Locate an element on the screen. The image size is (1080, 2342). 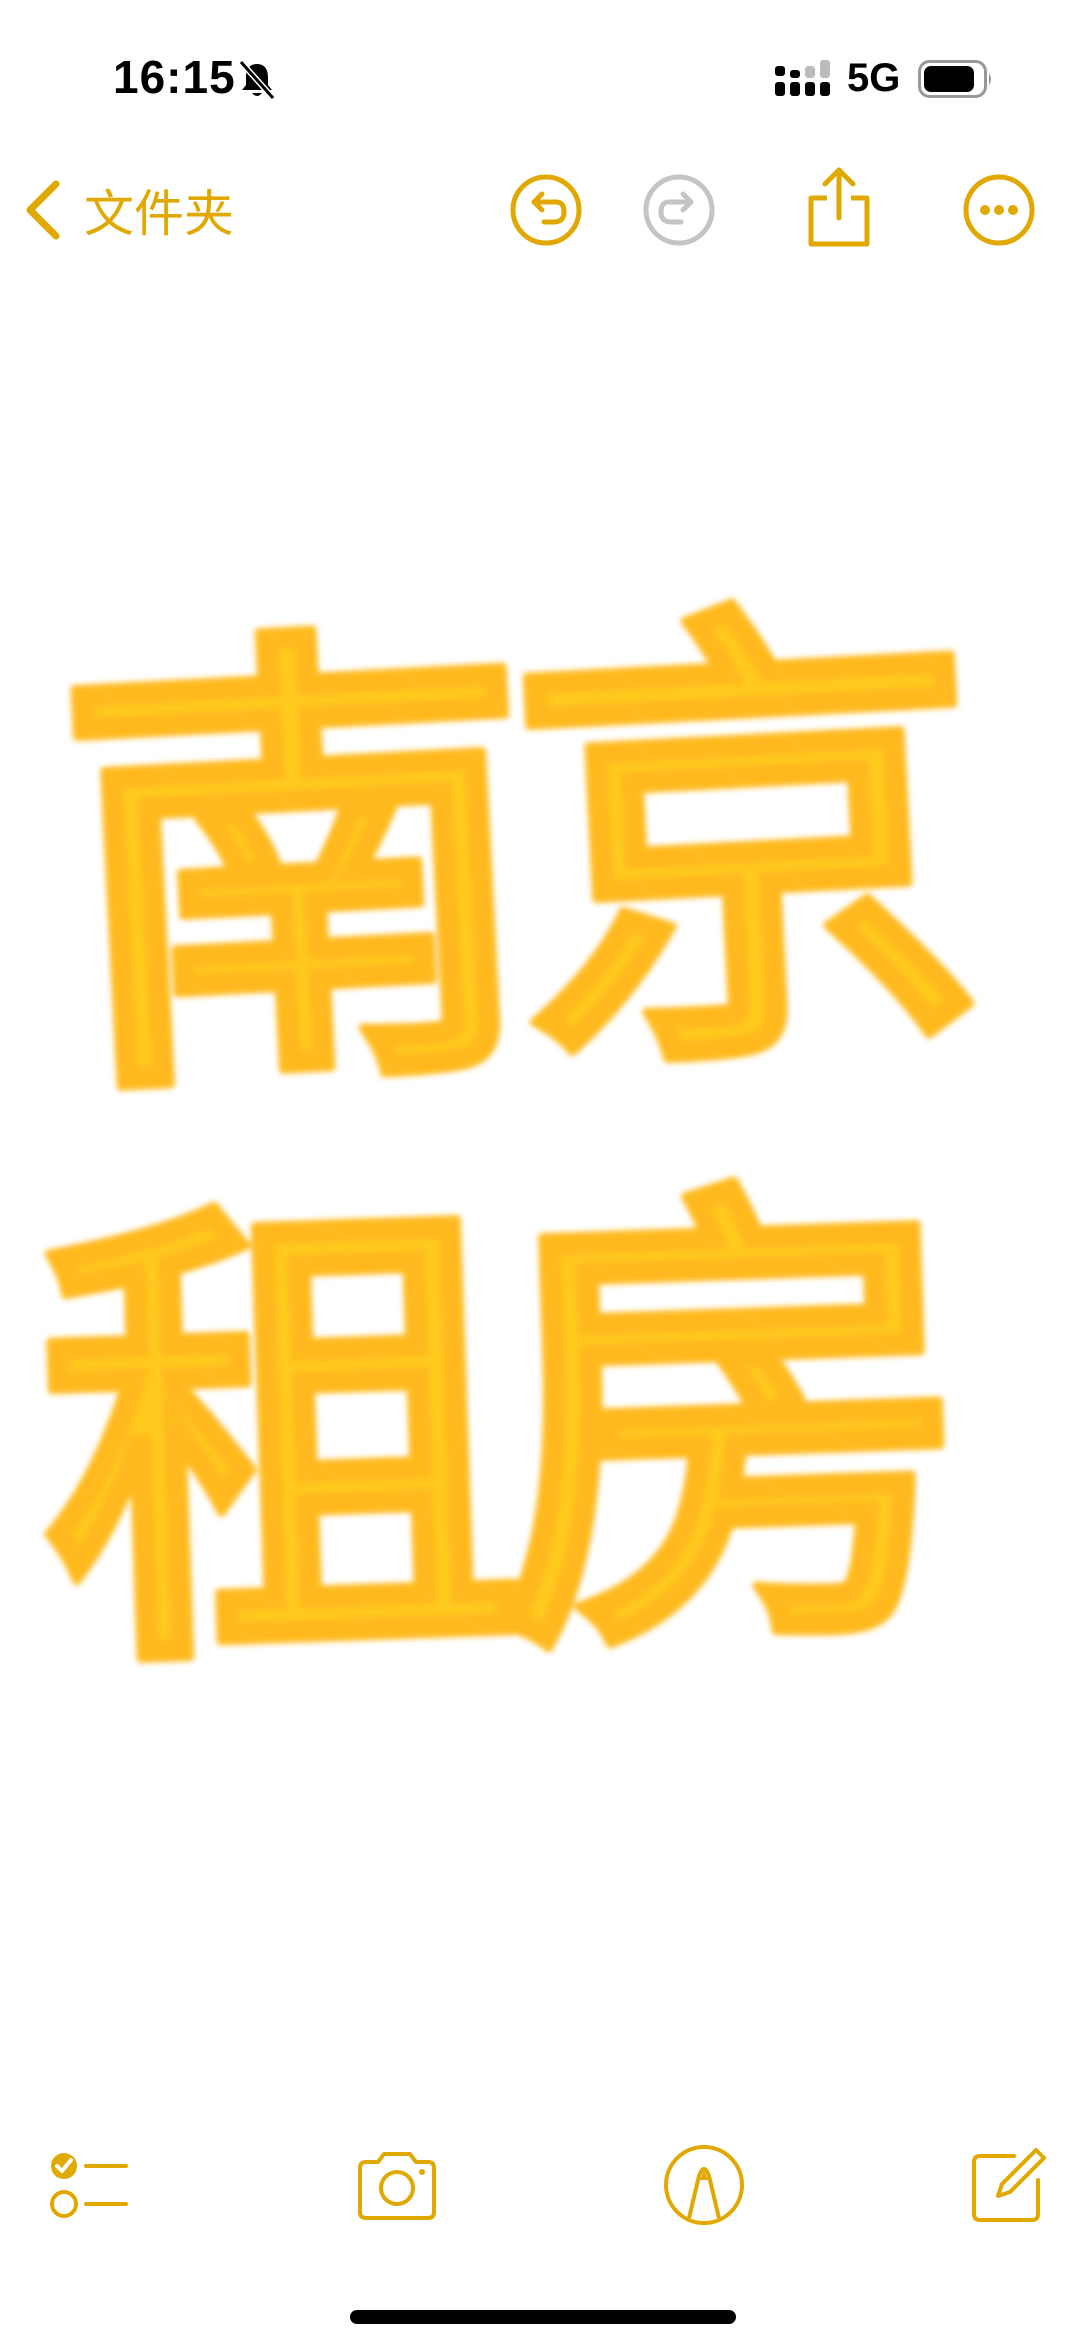
compose-button is located at coordinates (1007, 2185).